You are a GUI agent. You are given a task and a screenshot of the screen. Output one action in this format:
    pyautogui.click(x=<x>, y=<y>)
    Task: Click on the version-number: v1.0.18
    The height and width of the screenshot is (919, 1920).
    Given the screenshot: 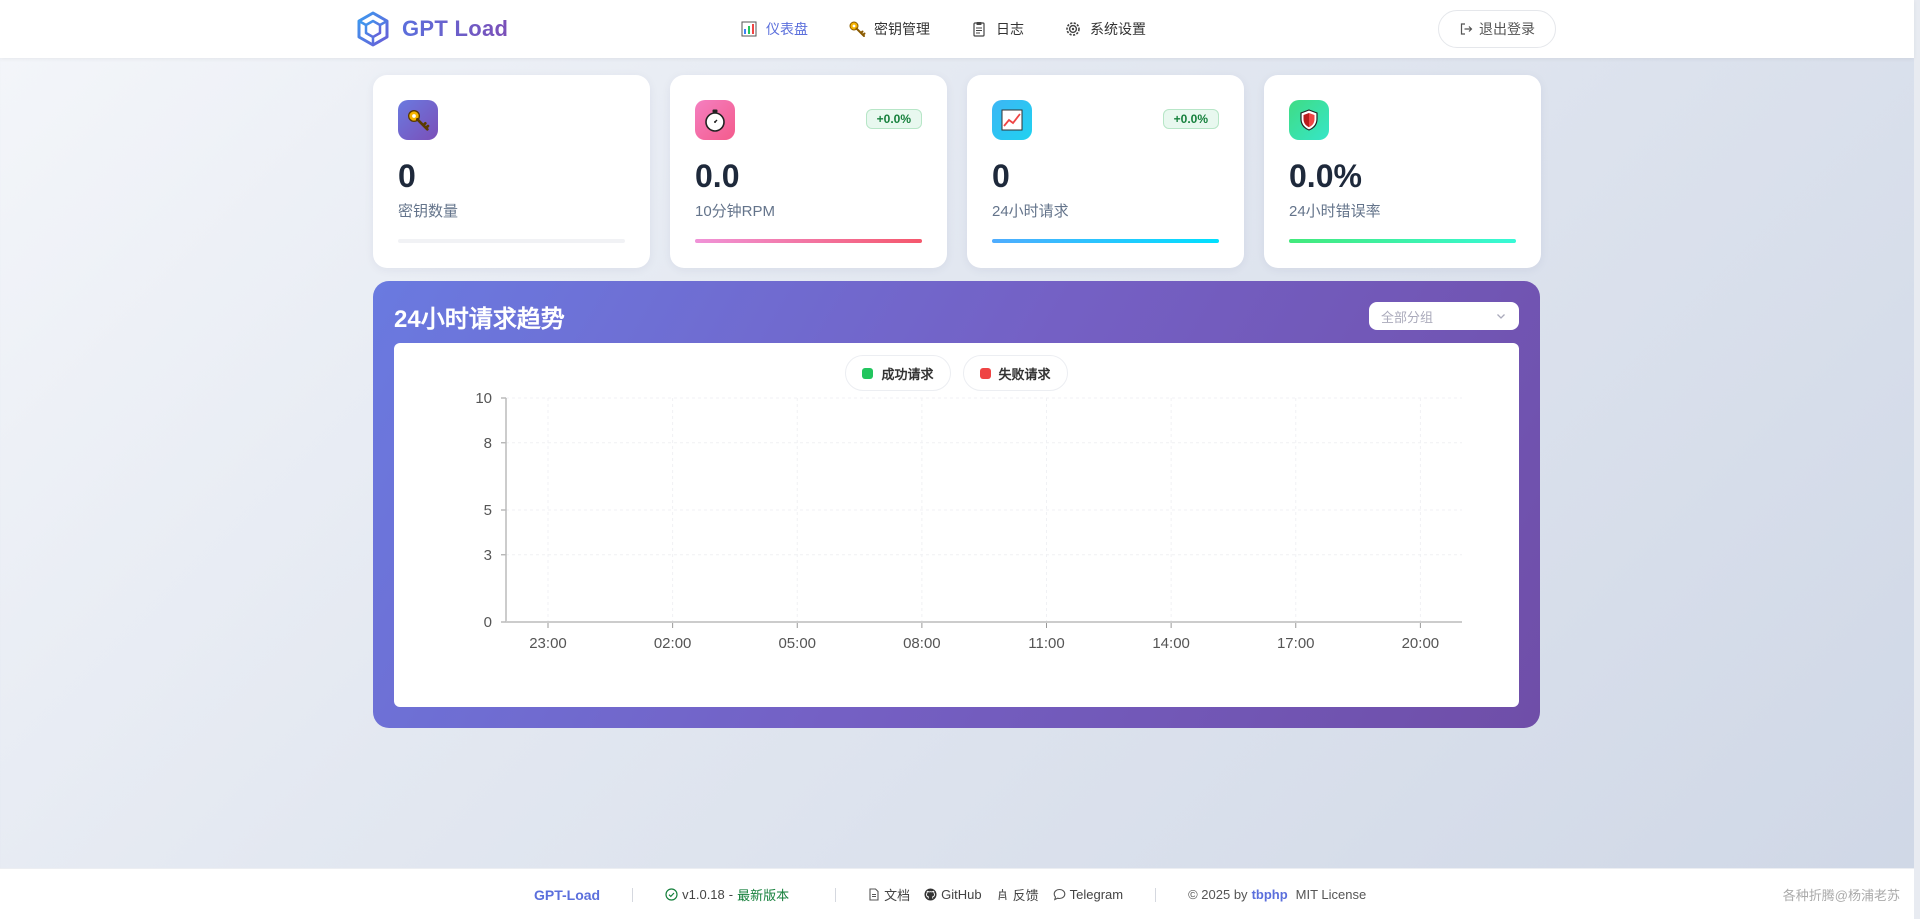 What is the action you would take?
    pyautogui.click(x=703, y=894)
    